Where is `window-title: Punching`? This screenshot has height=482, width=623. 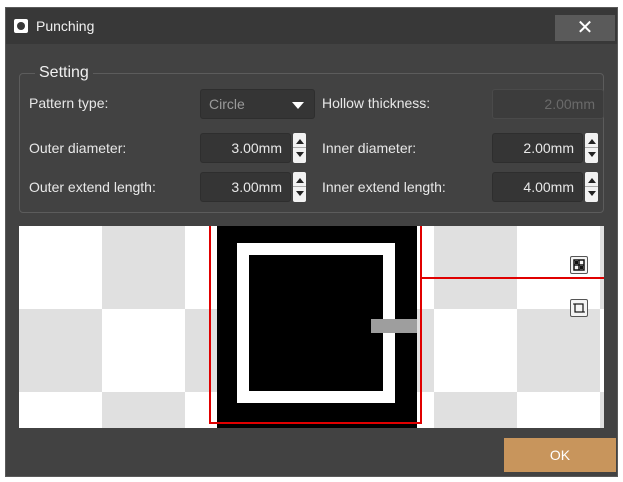
window-title: Punching is located at coordinates (65, 26).